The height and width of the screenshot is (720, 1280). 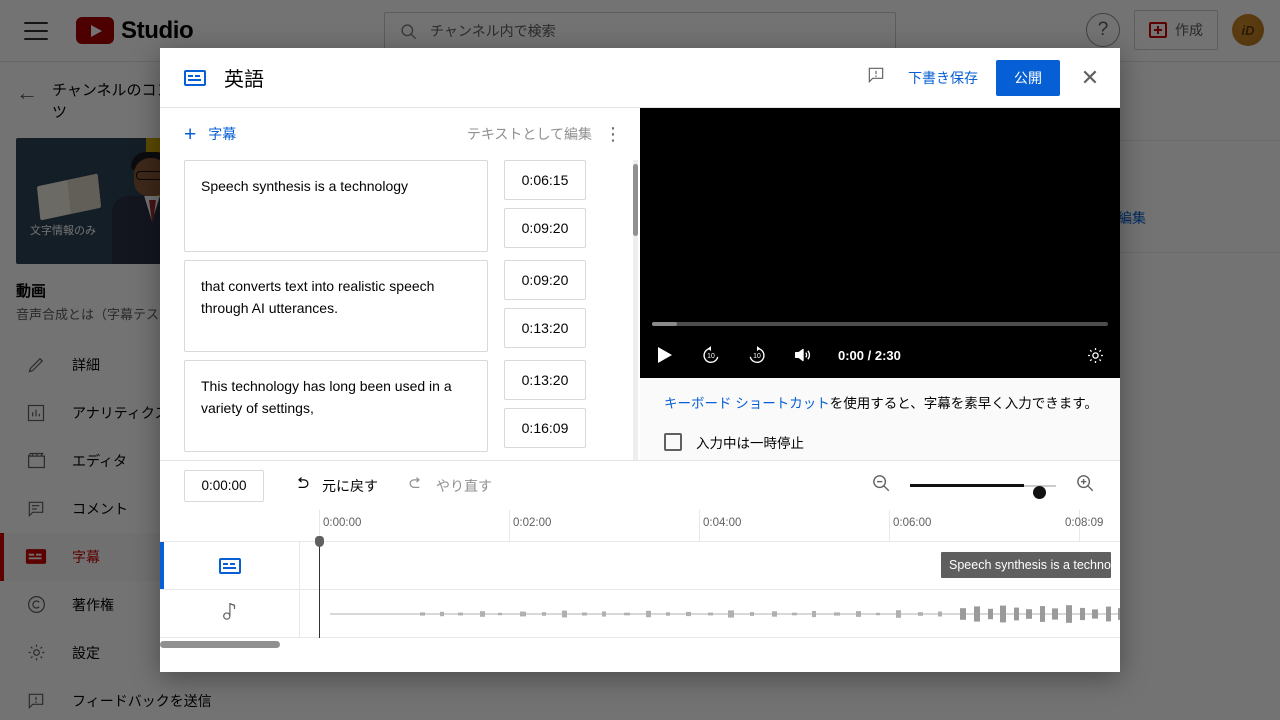 What do you see at coordinates (635, 200) in the screenshot?
I see `caption-scrollbar-thumb` at bounding box center [635, 200].